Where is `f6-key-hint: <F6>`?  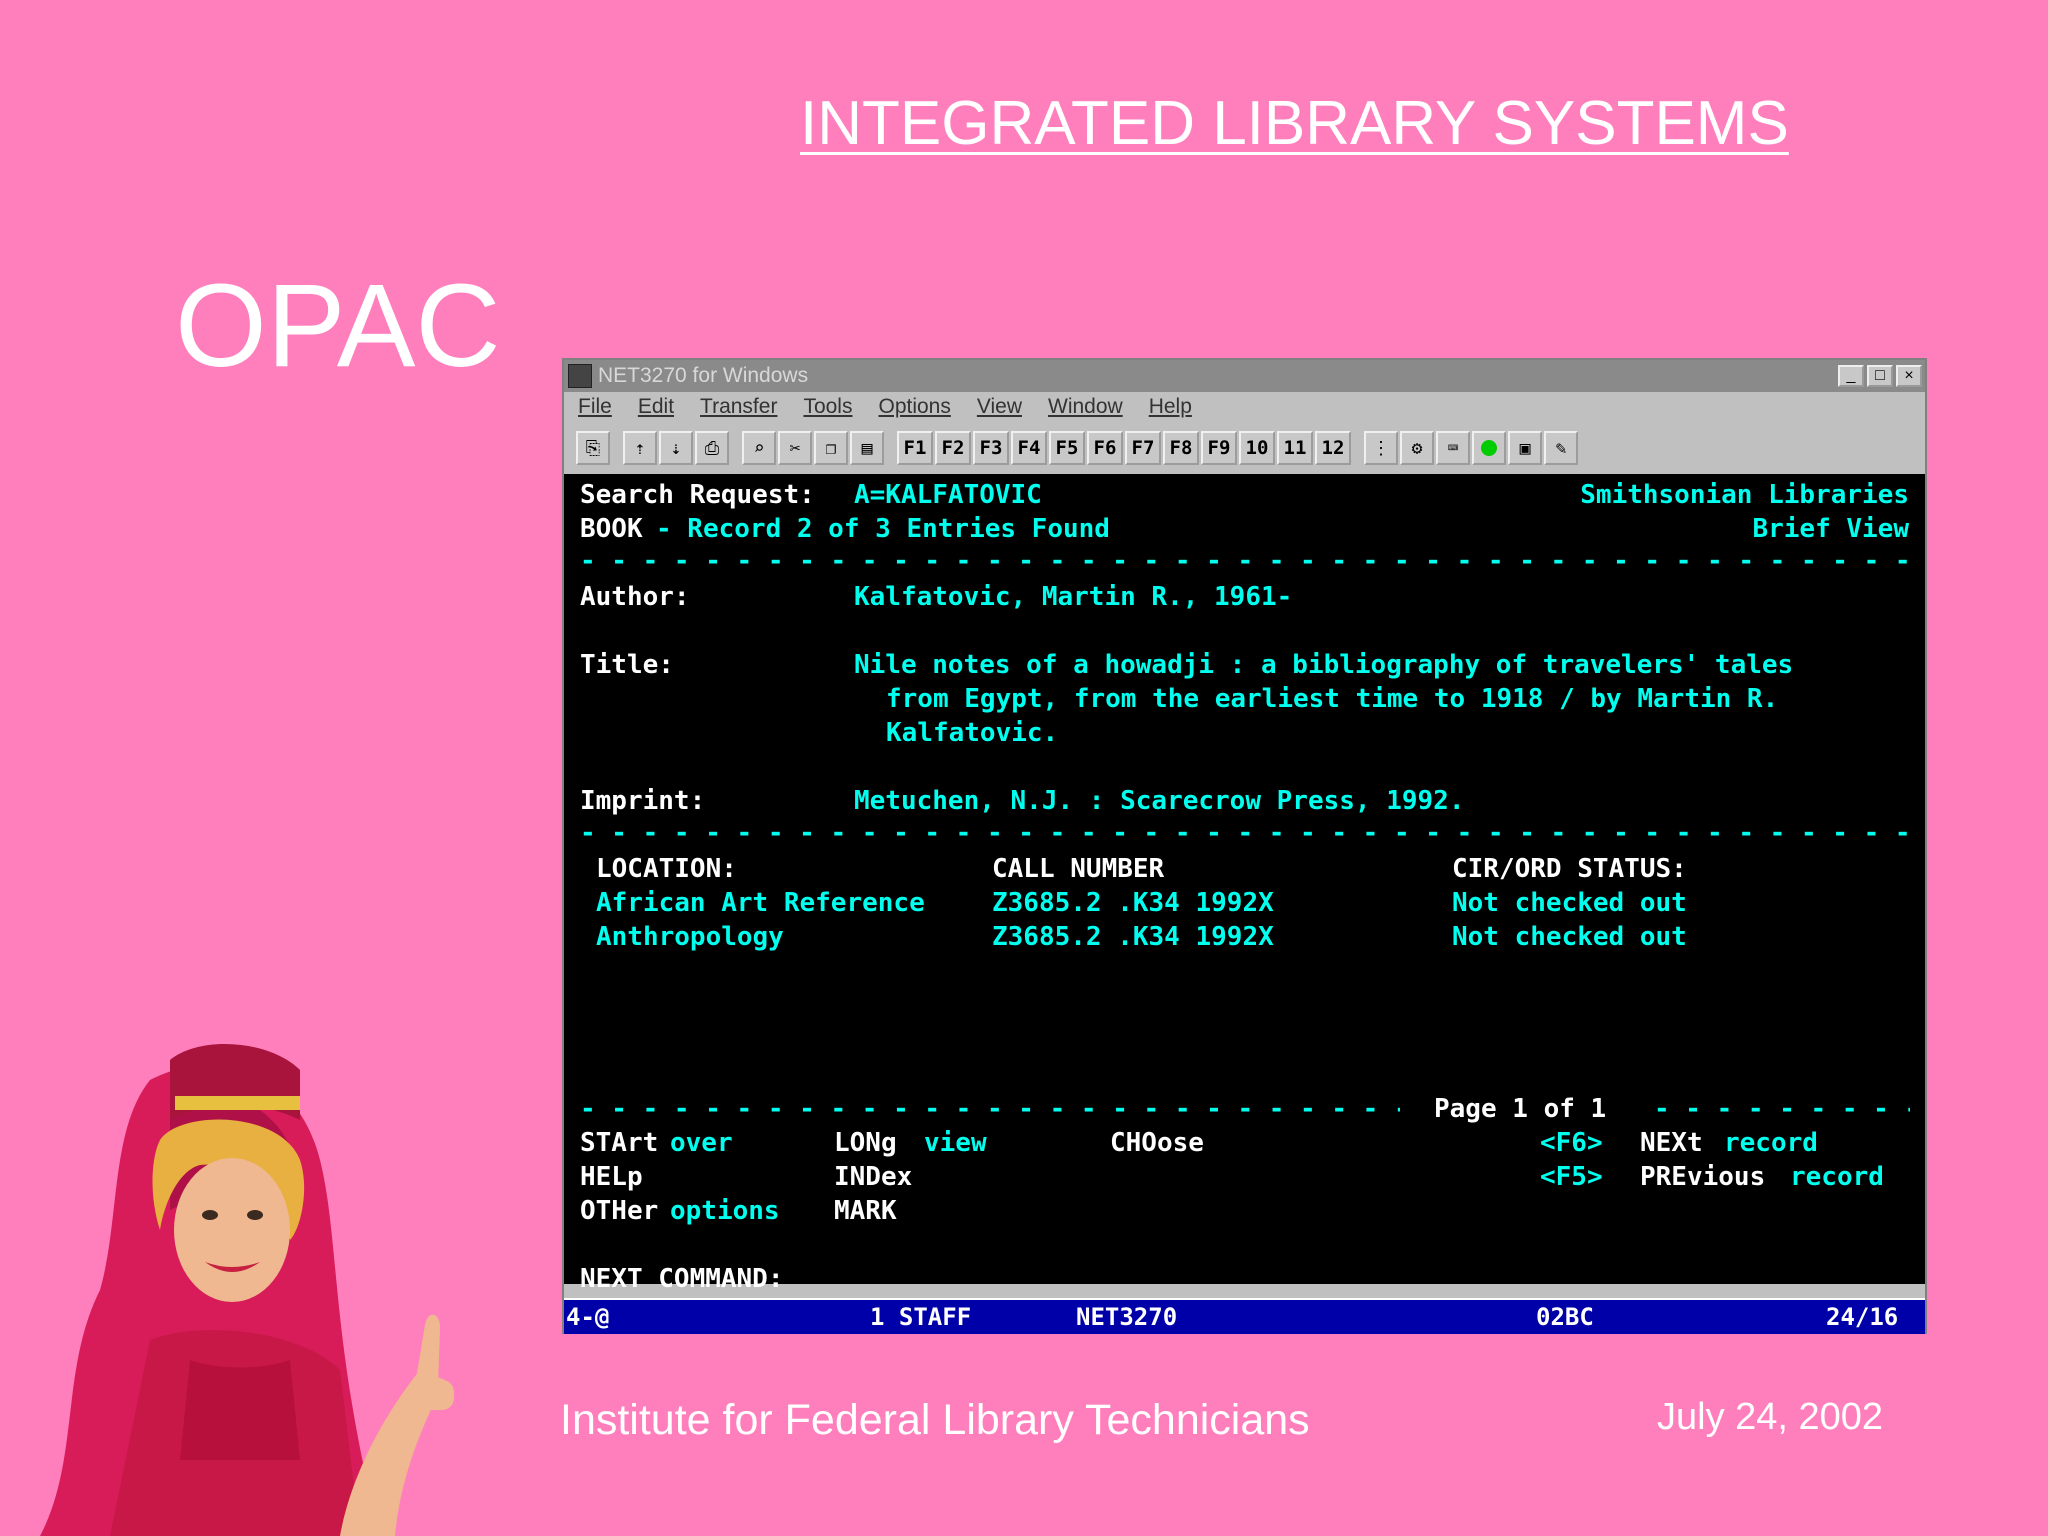
f6-key-hint: <F6> is located at coordinates (1571, 1143).